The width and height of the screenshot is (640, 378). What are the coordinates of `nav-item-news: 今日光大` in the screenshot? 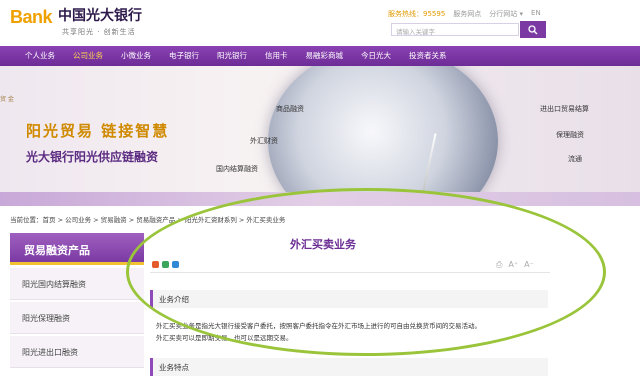 It's located at (376, 56).